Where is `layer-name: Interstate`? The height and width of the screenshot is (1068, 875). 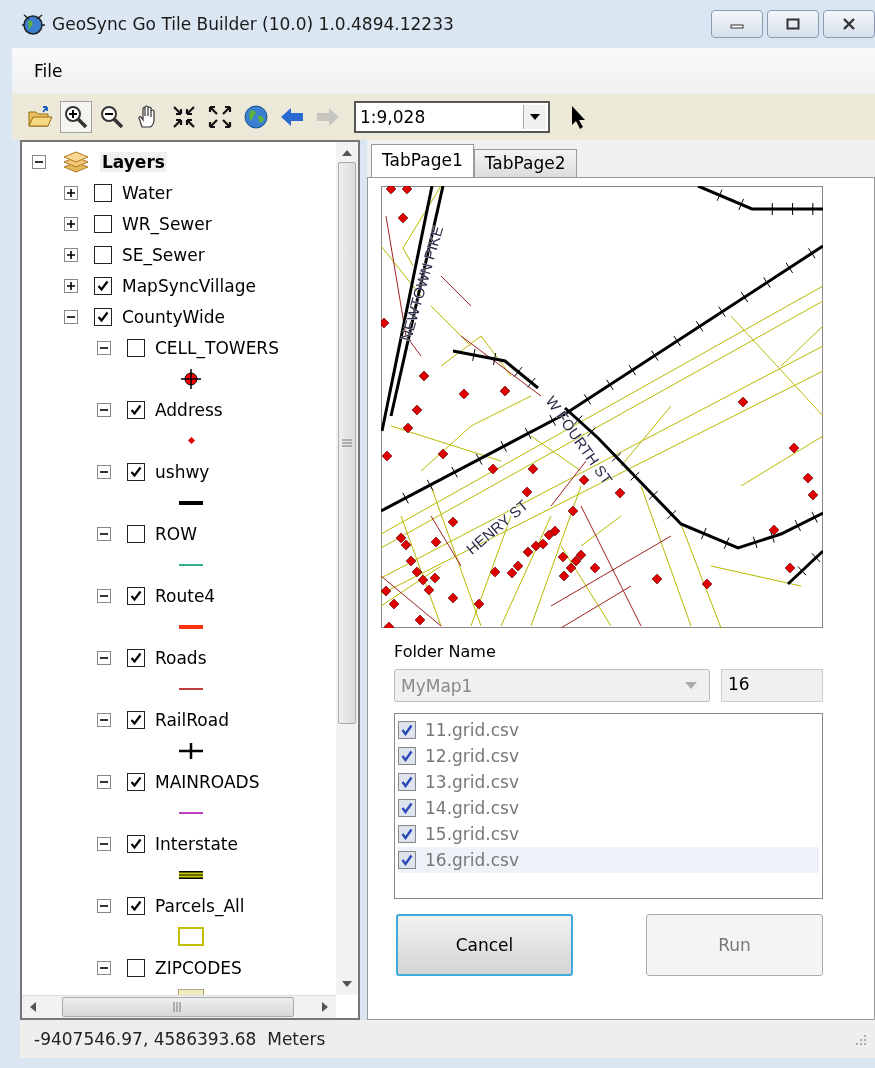
layer-name: Interstate is located at coordinates (196, 843).